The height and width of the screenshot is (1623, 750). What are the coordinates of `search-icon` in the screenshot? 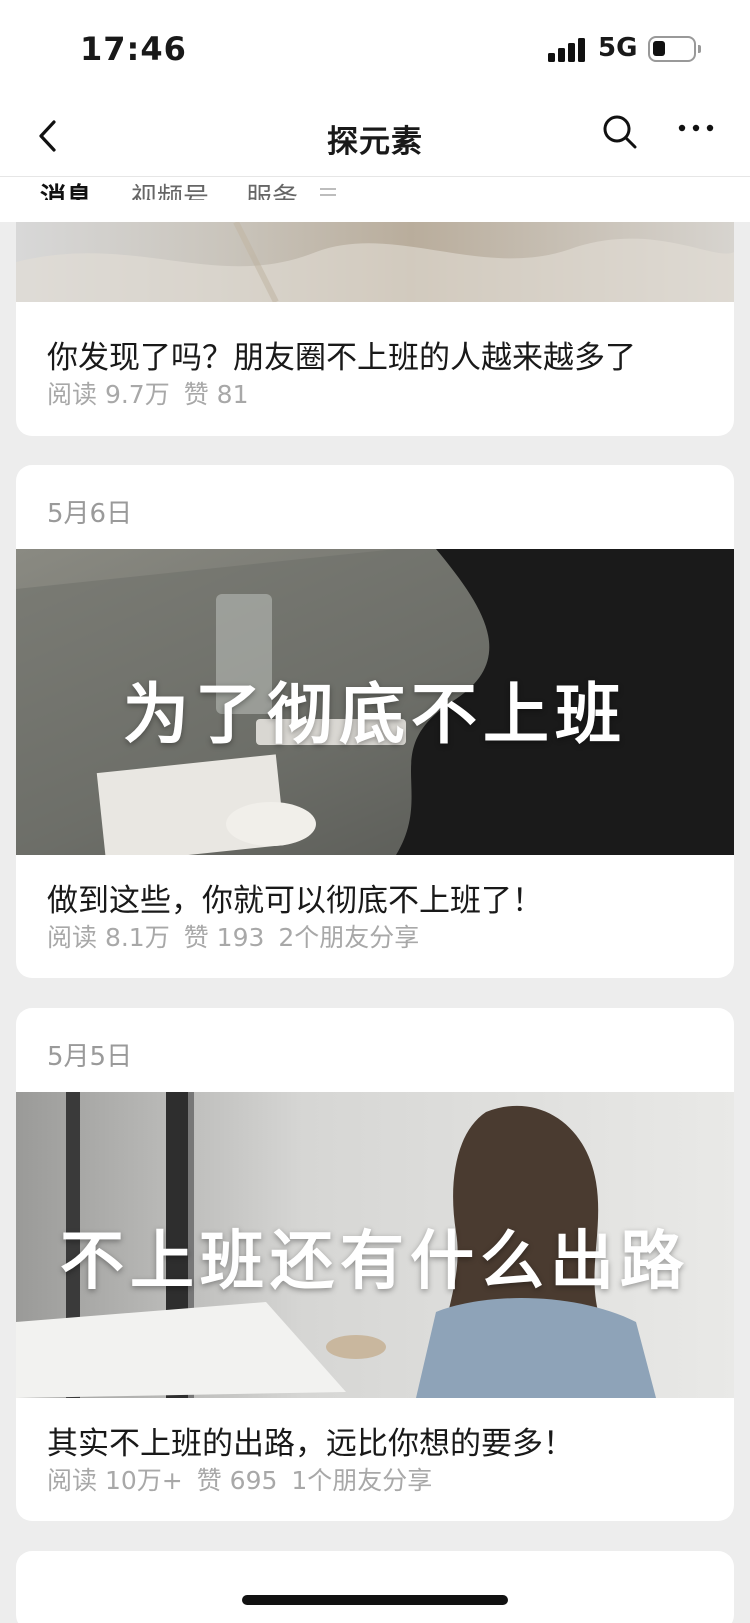 It's located at (620, 132).